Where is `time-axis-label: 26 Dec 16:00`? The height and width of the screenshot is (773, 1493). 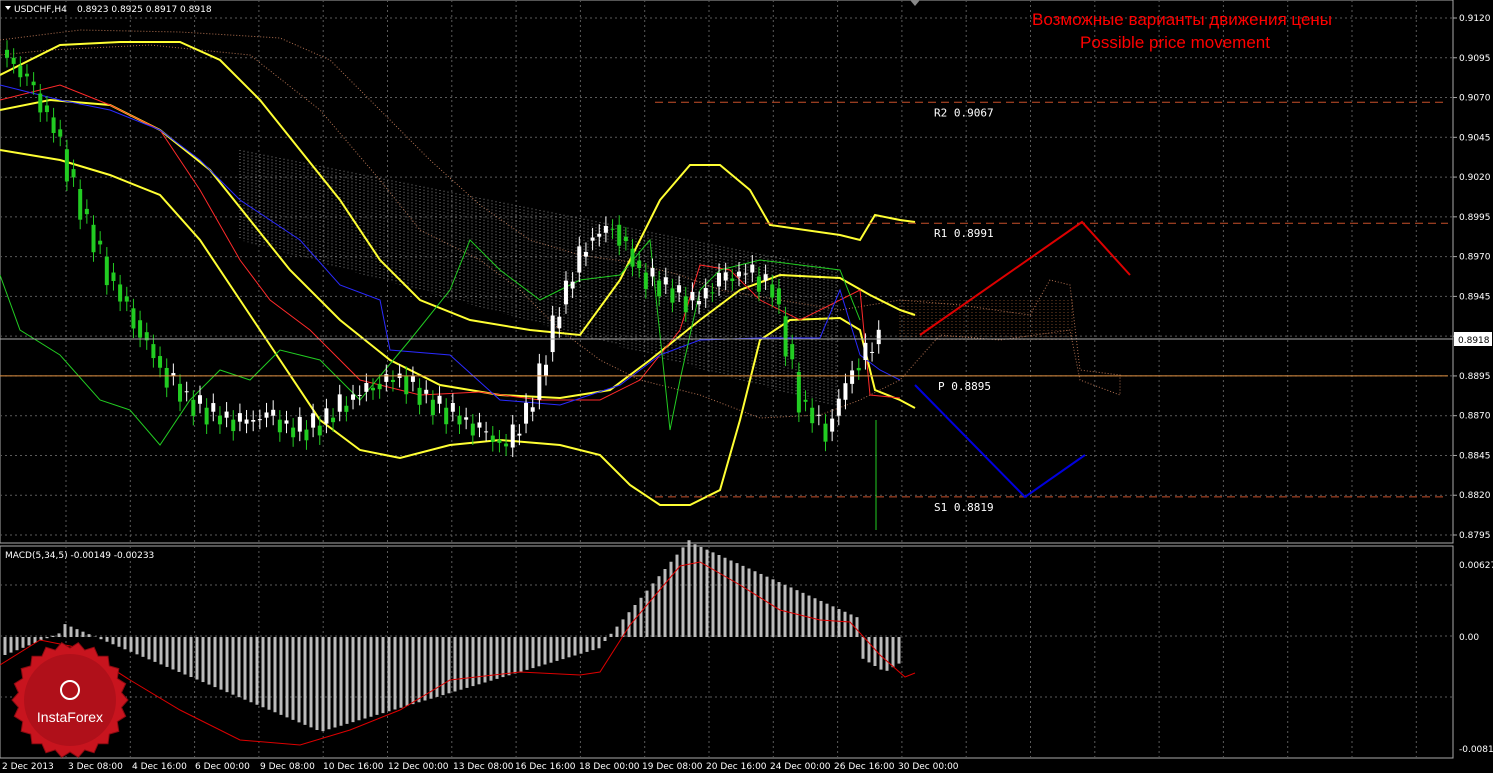 time-axis-label: 26 Dec 16:00 is located at coordinates (864, 767).